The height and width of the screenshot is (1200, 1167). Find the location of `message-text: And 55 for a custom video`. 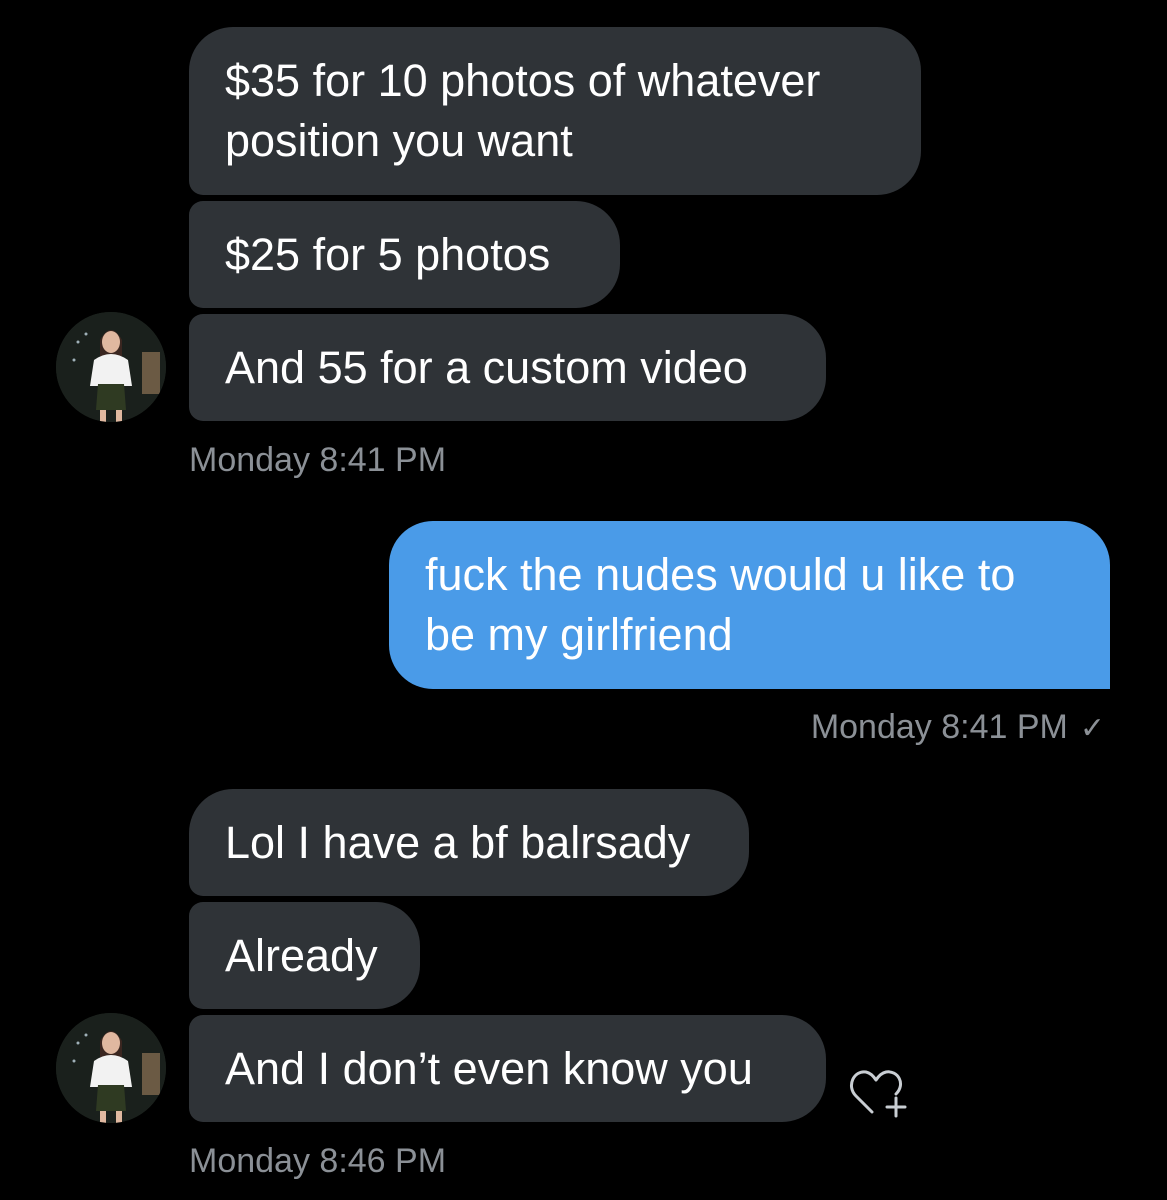

message-text: And 55 for a custom video is located at coordinates (486, 367).